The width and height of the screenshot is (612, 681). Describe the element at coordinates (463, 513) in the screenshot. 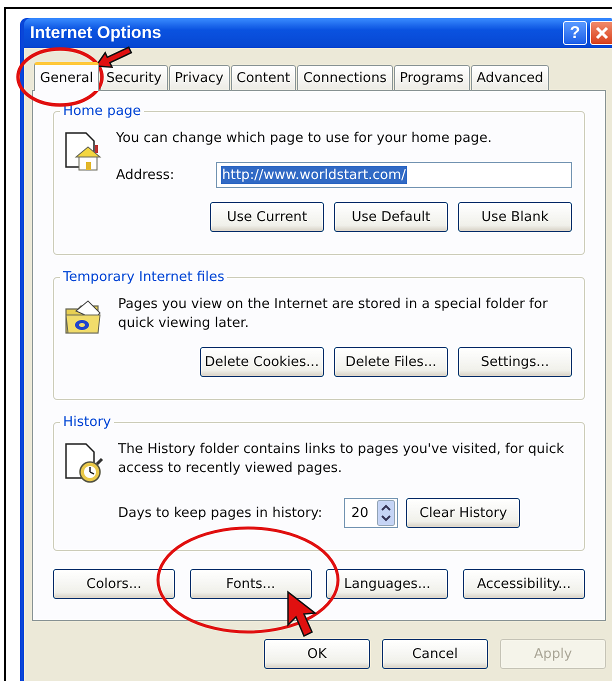

I see `clear-history-button: Clear History` at that location.